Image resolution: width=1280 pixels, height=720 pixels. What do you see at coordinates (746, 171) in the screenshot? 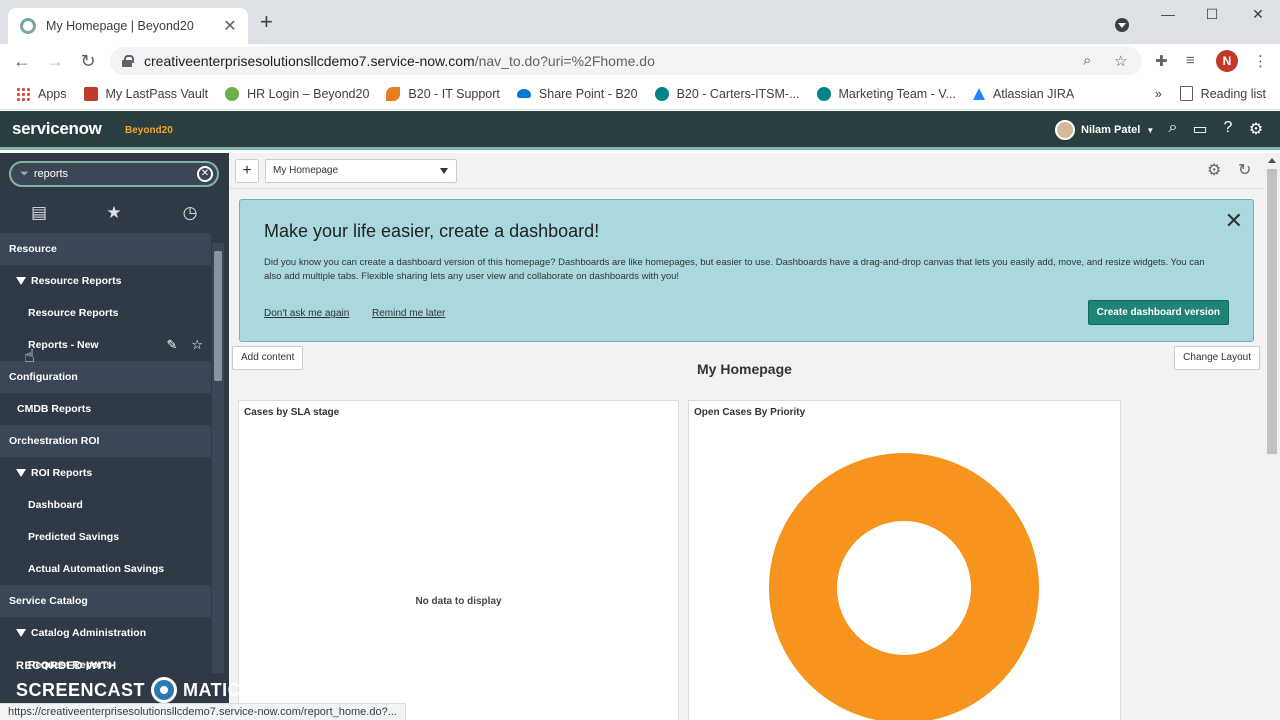
I see `homepage-toolbar: + My Homepage ⚙ ↻` at bounding box center [746, 171].